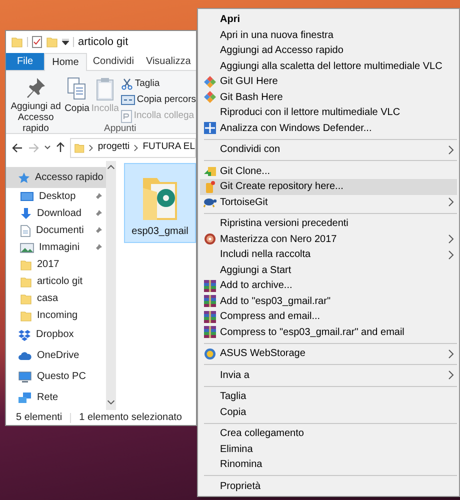  Describe the element at coordinates (328, 35) in the screenshot. I see `menu-item: Apri in una nuova finestra` at that location.